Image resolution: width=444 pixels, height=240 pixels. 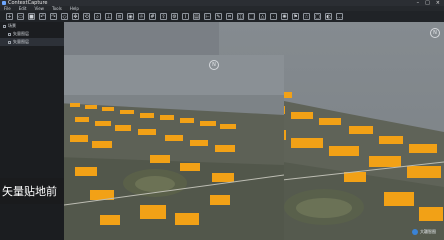 What do you see at coordinates (42, 16) in the screenshot?
I see `undo-icon: ↶` at bounding box center [42, 16].